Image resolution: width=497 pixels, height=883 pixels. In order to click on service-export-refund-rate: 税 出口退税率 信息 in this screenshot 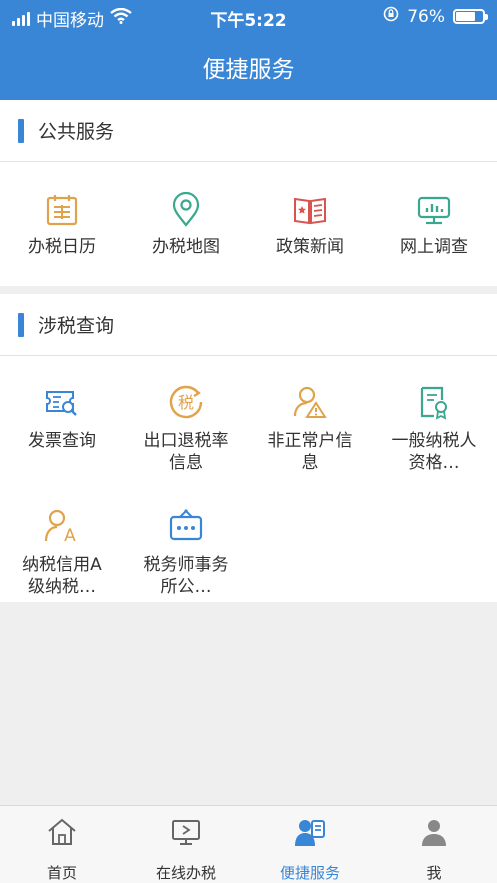, I will do `click(186, 418)`.